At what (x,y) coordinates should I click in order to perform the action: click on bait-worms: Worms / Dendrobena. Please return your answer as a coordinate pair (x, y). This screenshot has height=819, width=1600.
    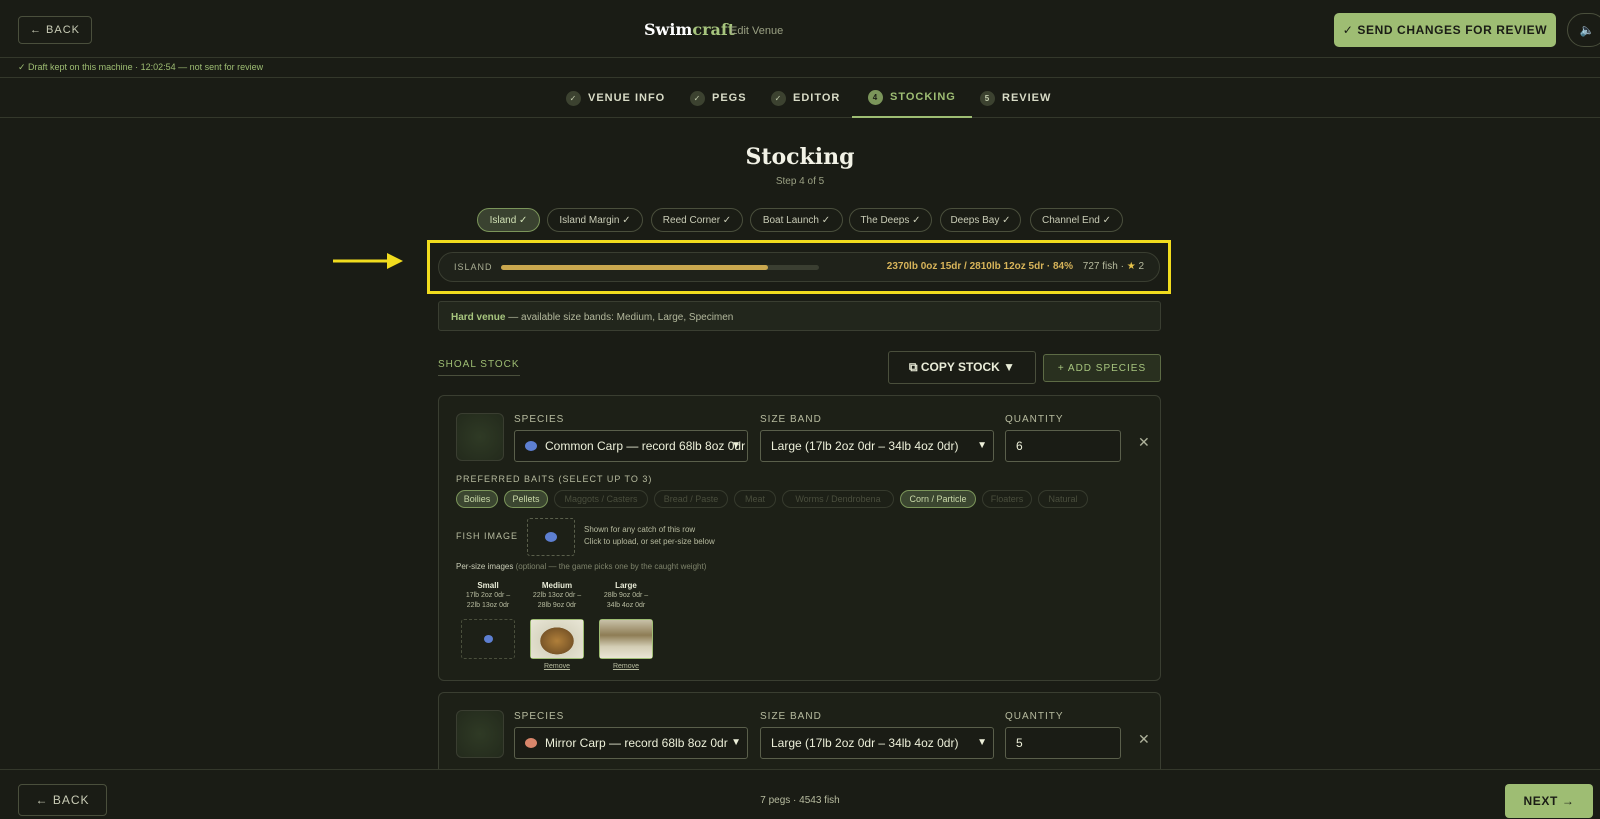
    Looking at the image, I should click on (838, 499).